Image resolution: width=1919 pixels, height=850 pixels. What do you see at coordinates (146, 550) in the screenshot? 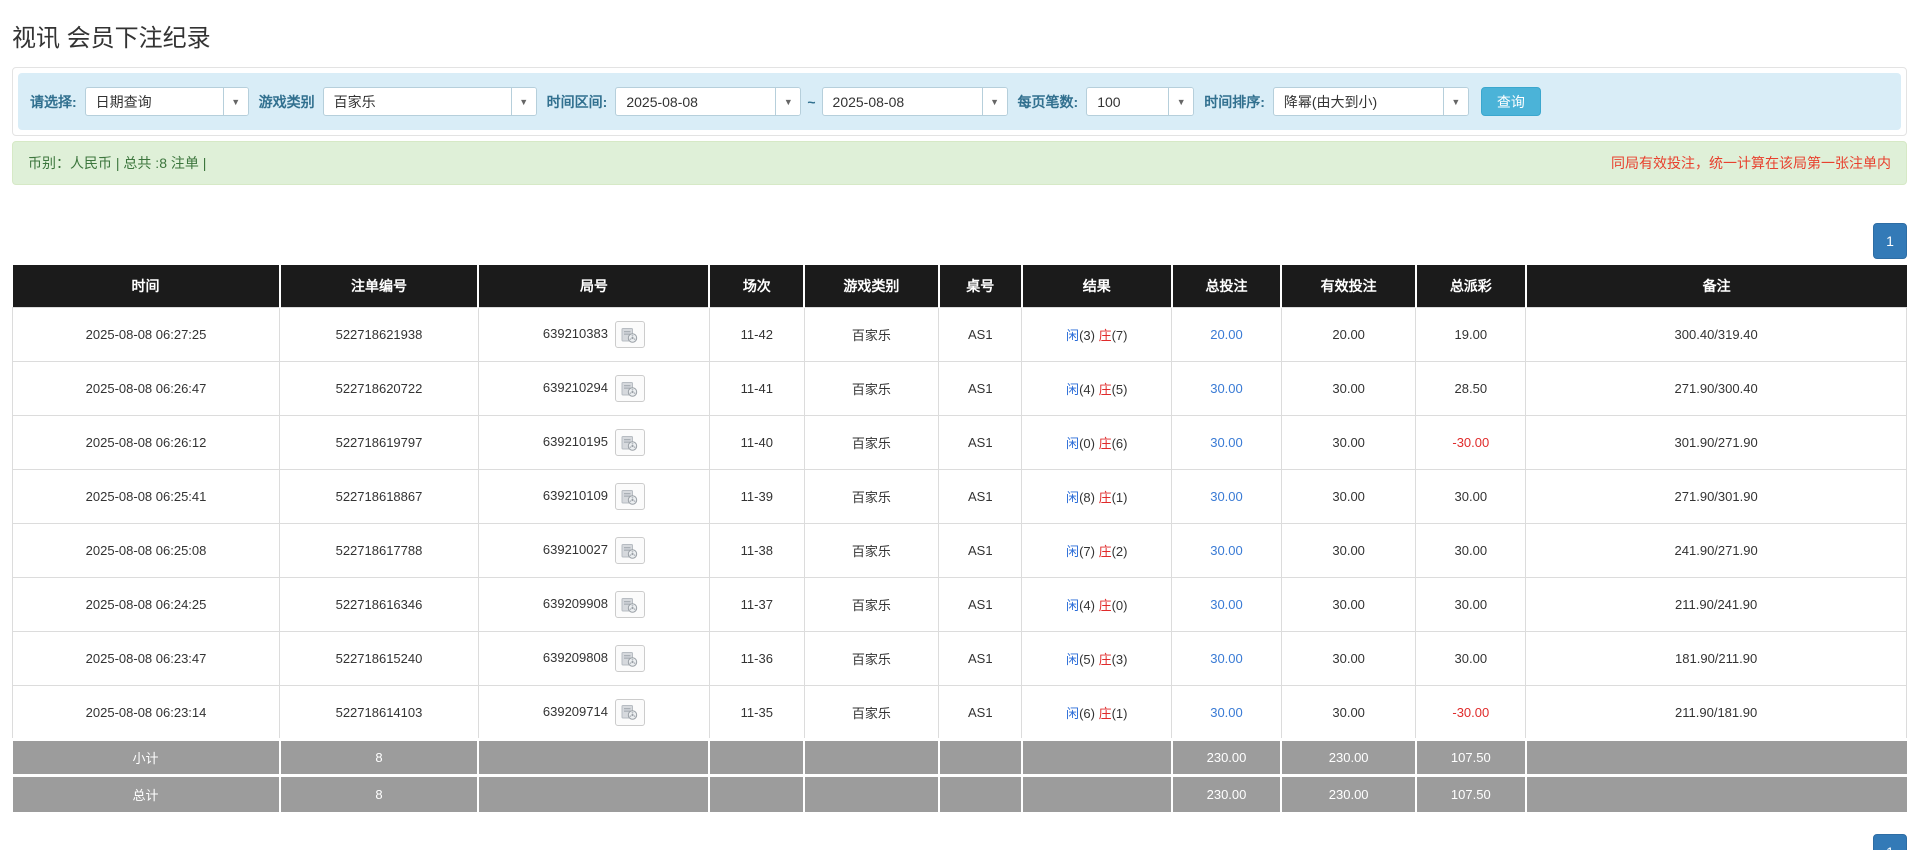
I see `cell-time: 2025-08-08 06:25:08` at bounding box center [146, 550].